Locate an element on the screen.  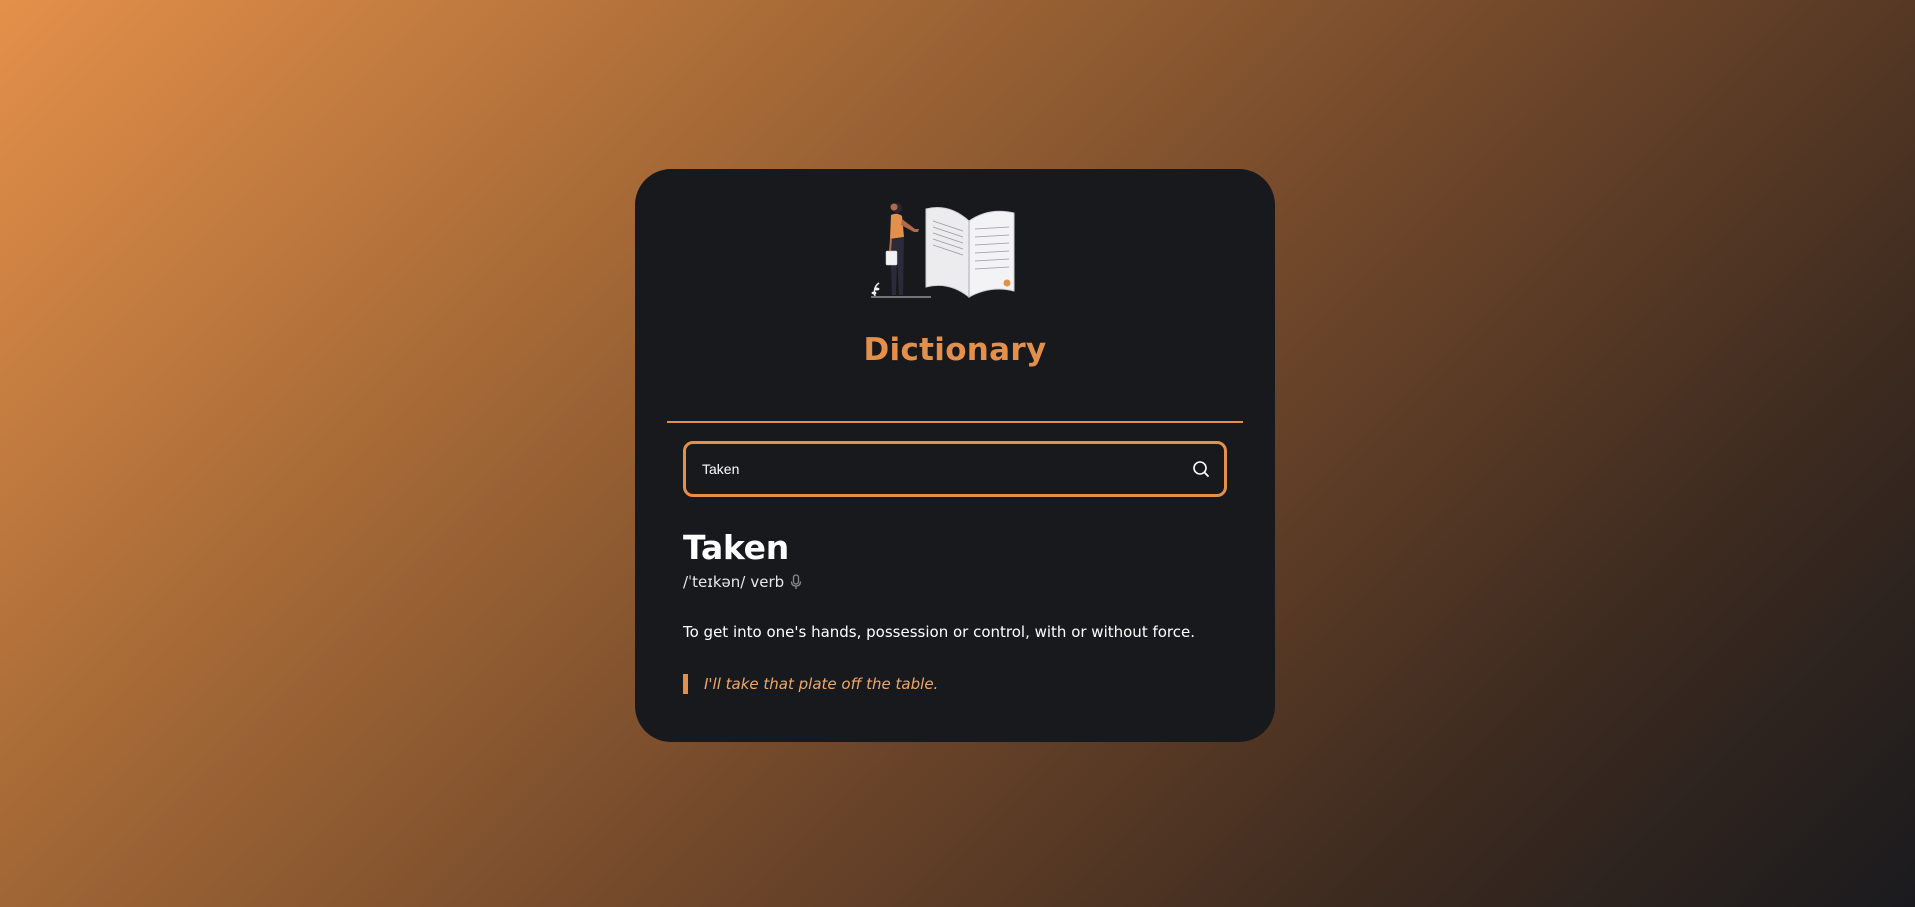
title-divider is located at coordinates (955, 422).